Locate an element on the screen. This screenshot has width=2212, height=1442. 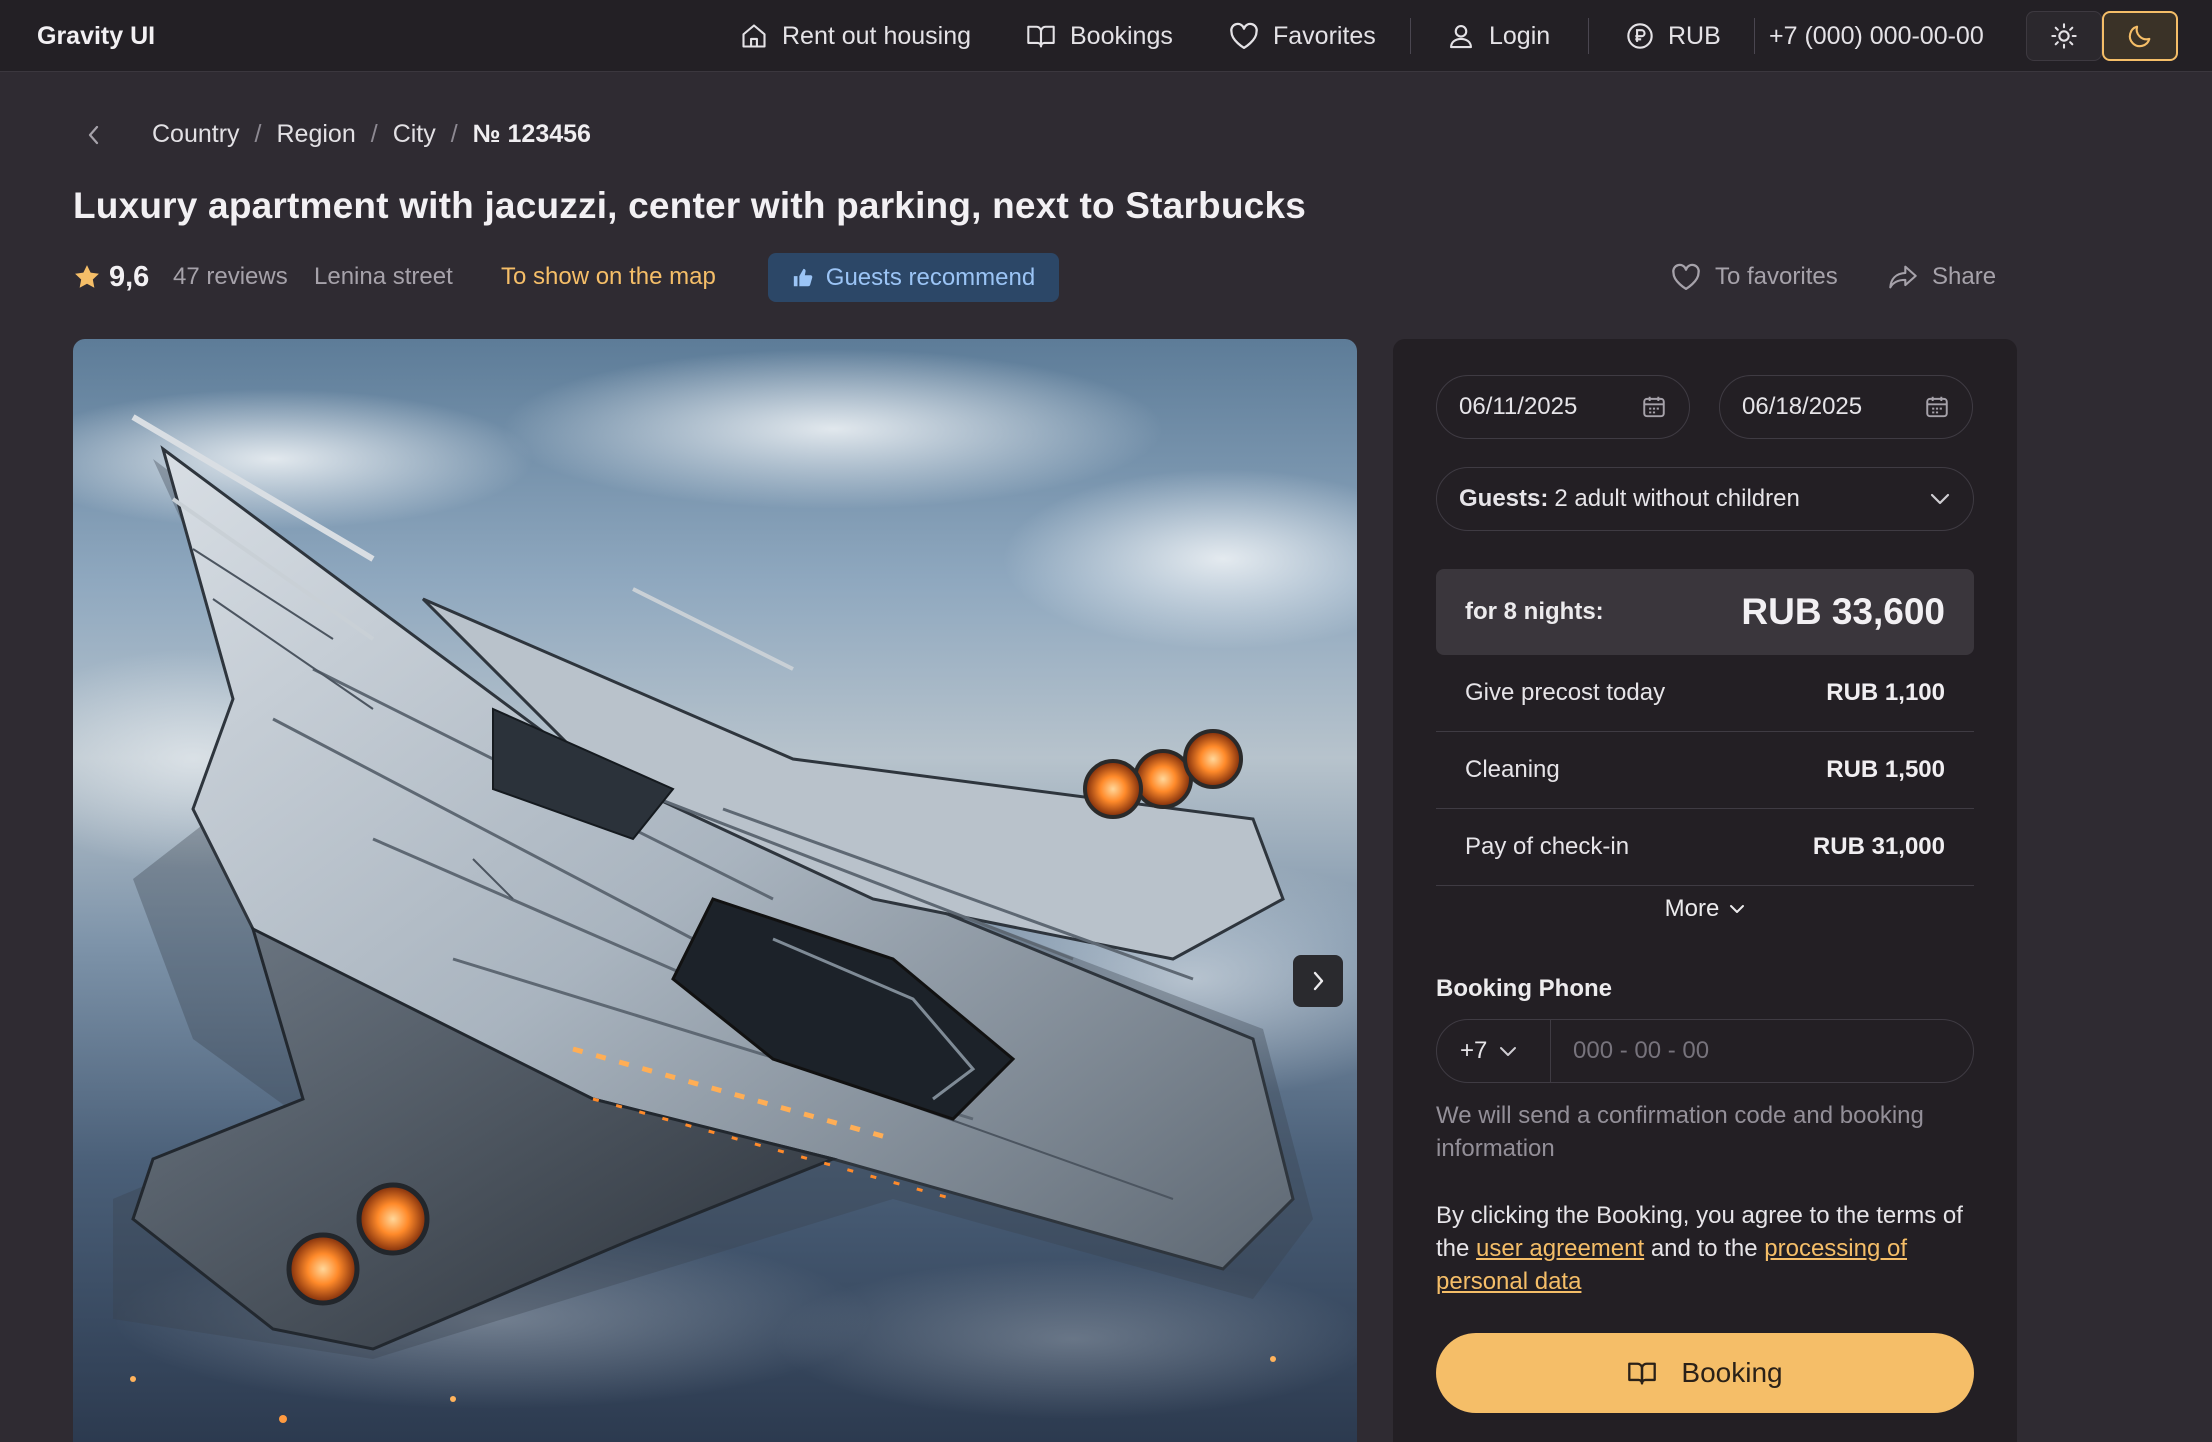
rating-value: 9,6 is located at coordinates (129, 276).